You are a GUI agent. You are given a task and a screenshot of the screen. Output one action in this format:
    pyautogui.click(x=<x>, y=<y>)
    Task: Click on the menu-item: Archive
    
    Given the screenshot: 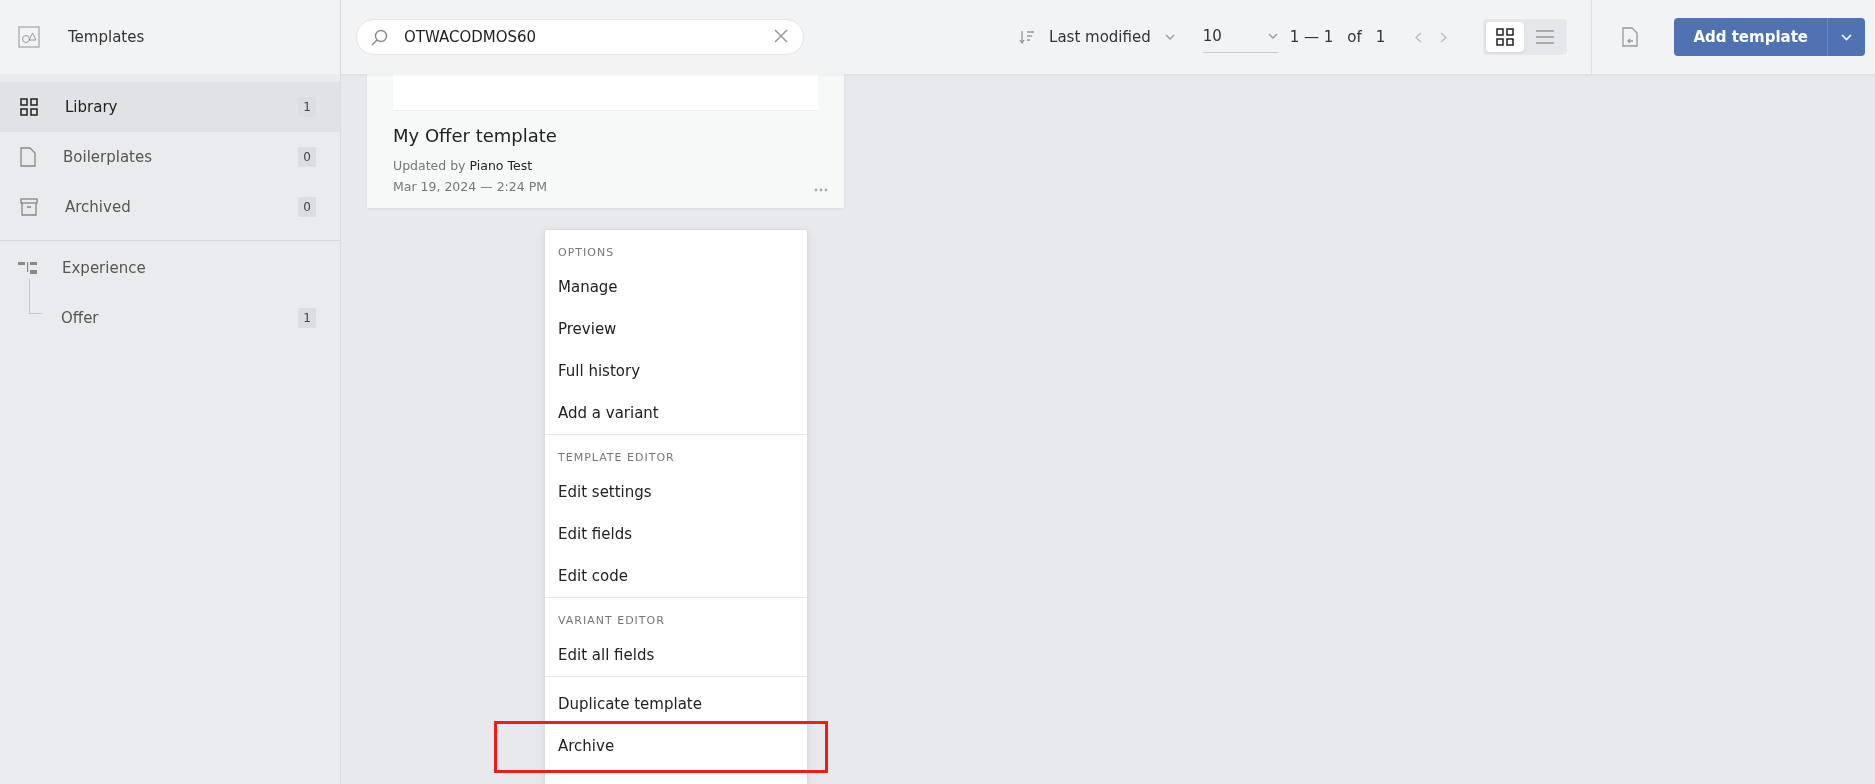 What is the action you would take?
    pyautogui.click(x=676, y=746)
    